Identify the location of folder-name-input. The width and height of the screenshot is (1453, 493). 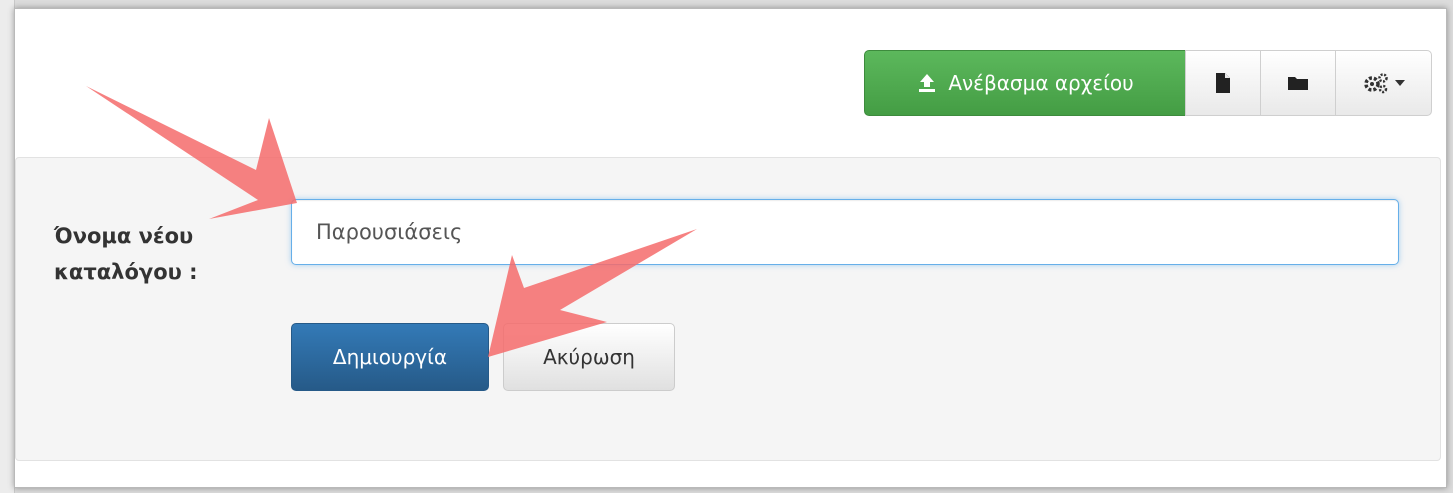
(845, 232).